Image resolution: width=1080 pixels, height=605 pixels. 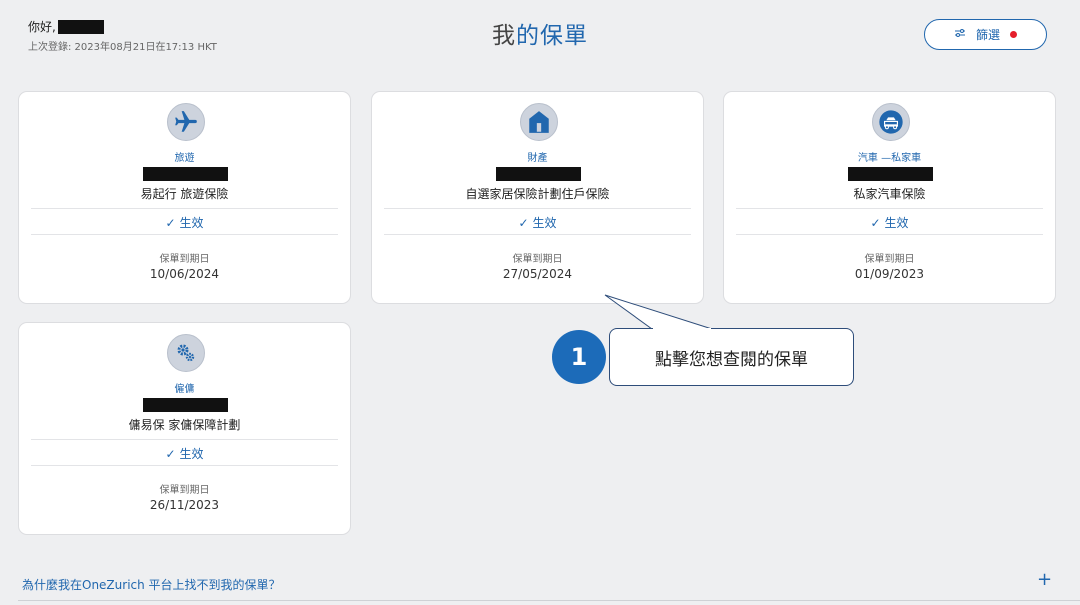 What do you see at coordinates (889, 194) in the screenshot?
I see `policy-product: 私家汽車保險` at bounding box center [889, 194].